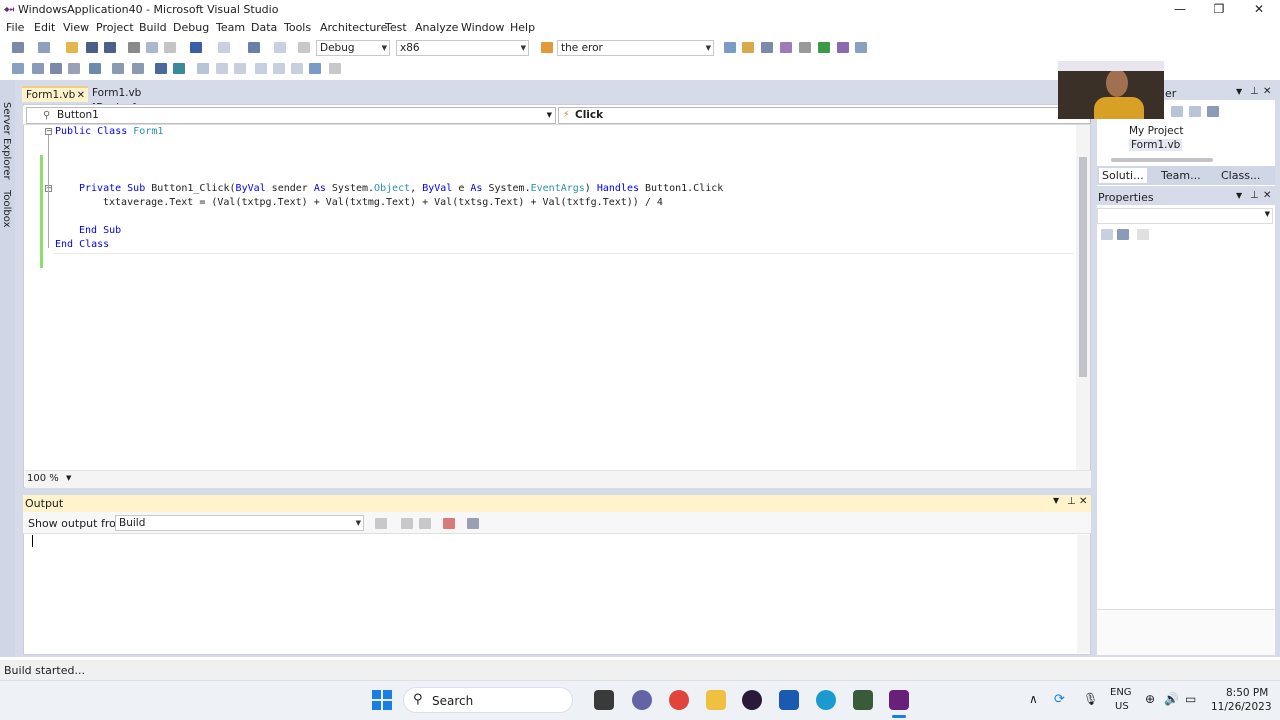  What do you see at coordinates (1185, 216) in the screenshot?
I see `properties-object-select: ▼` at bounding box center [1185, 216].